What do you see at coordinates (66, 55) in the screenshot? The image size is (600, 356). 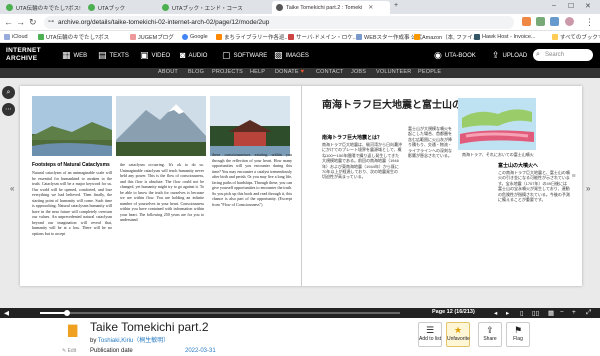 I see `web-icon: ▦` at bounding box center [66, 55].